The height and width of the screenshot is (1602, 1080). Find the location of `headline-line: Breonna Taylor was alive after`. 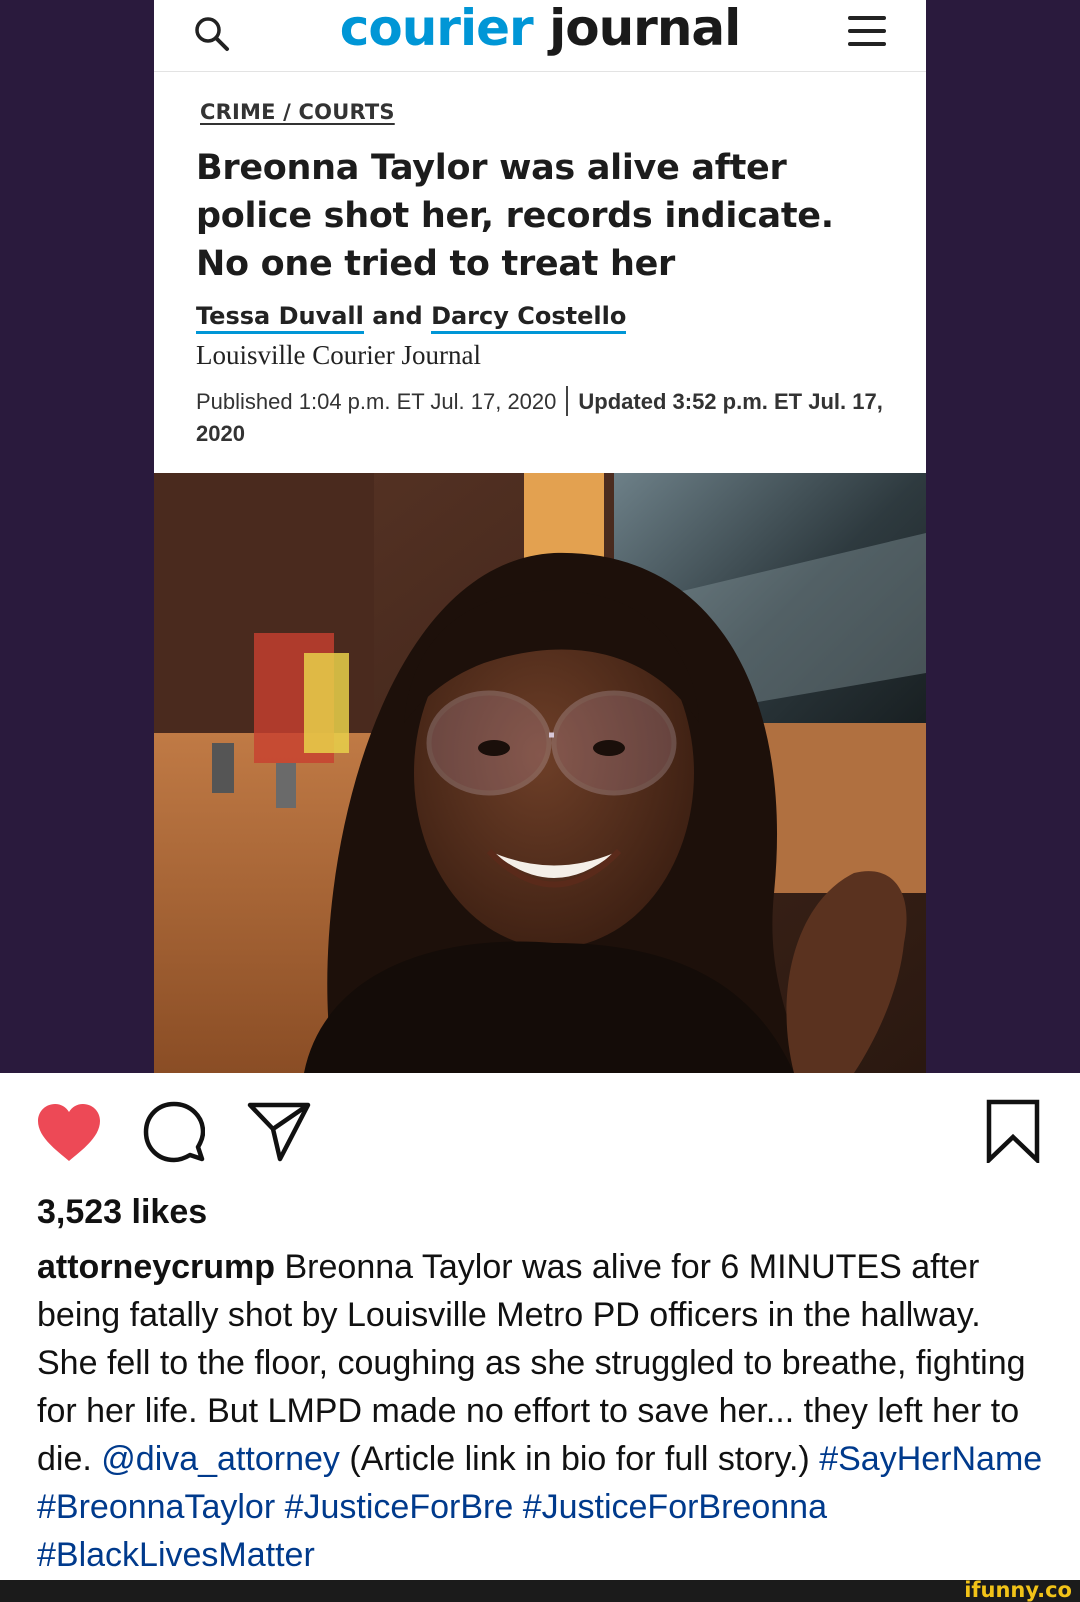

headline-line: Breonna Taylor was alive after is located at coordinates (491, 168).